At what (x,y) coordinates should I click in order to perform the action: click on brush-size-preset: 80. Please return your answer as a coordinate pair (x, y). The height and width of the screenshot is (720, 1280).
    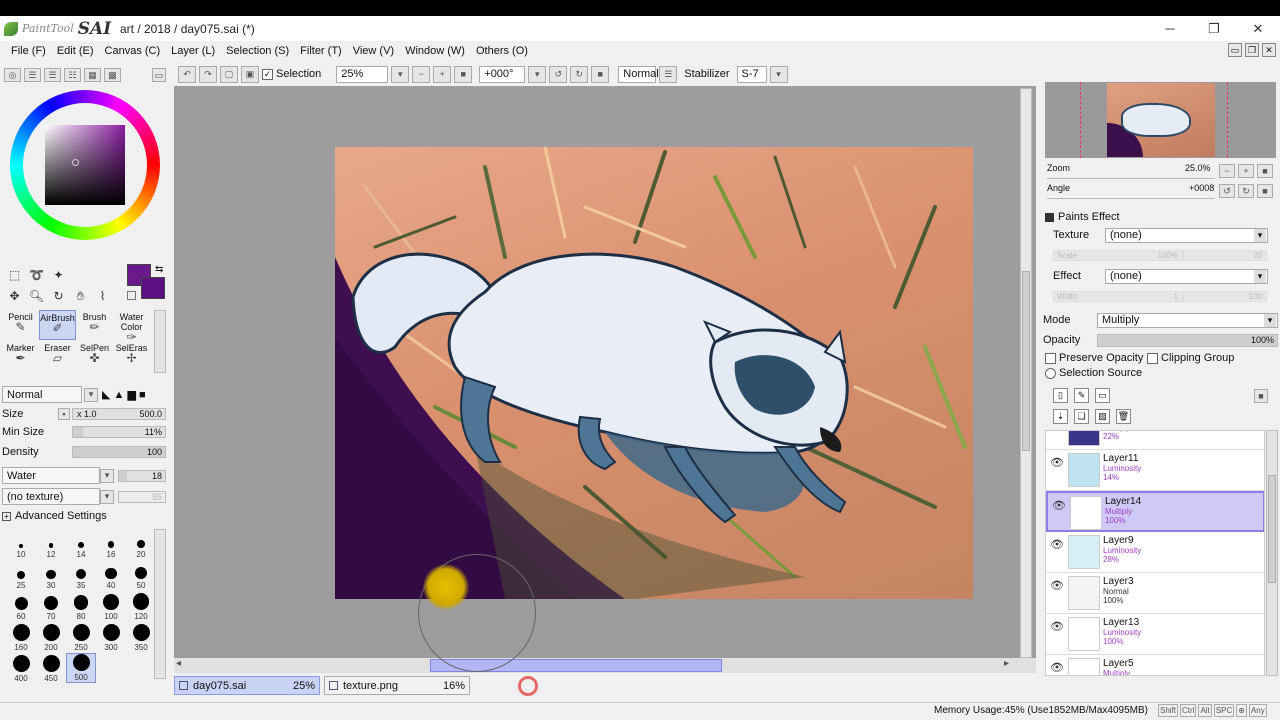
    Looking at the image, I should click on (81, 606).